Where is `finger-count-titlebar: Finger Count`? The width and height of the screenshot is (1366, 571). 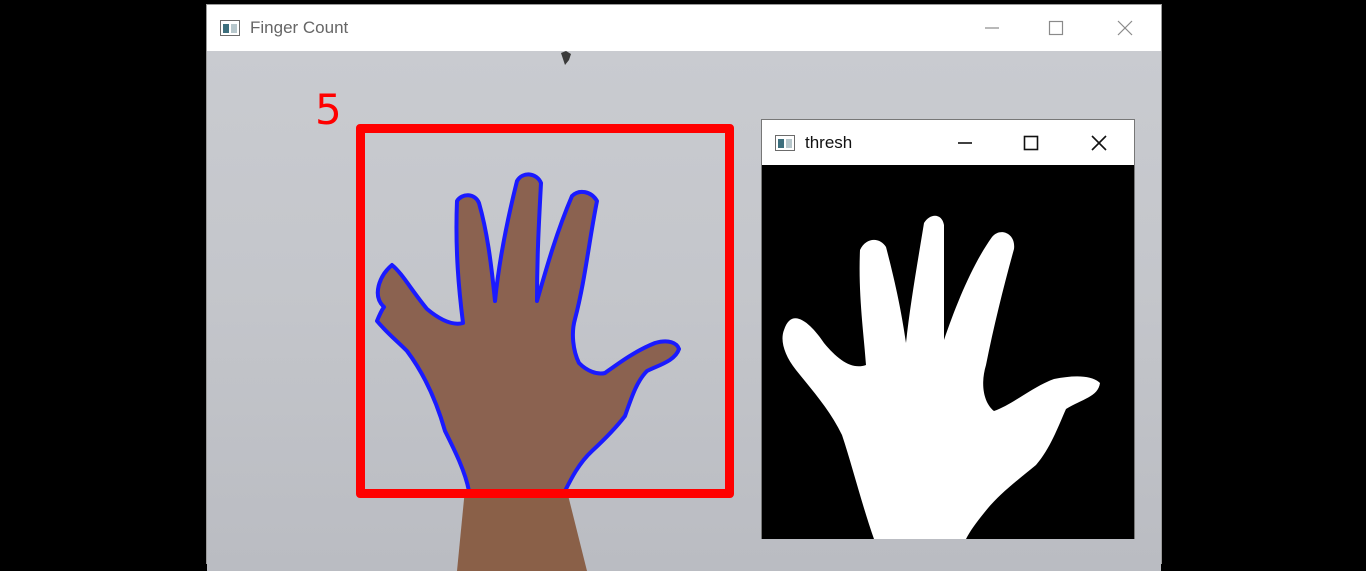
finger-count-titlebar: Finger Count is located at coordinates (684, 28).